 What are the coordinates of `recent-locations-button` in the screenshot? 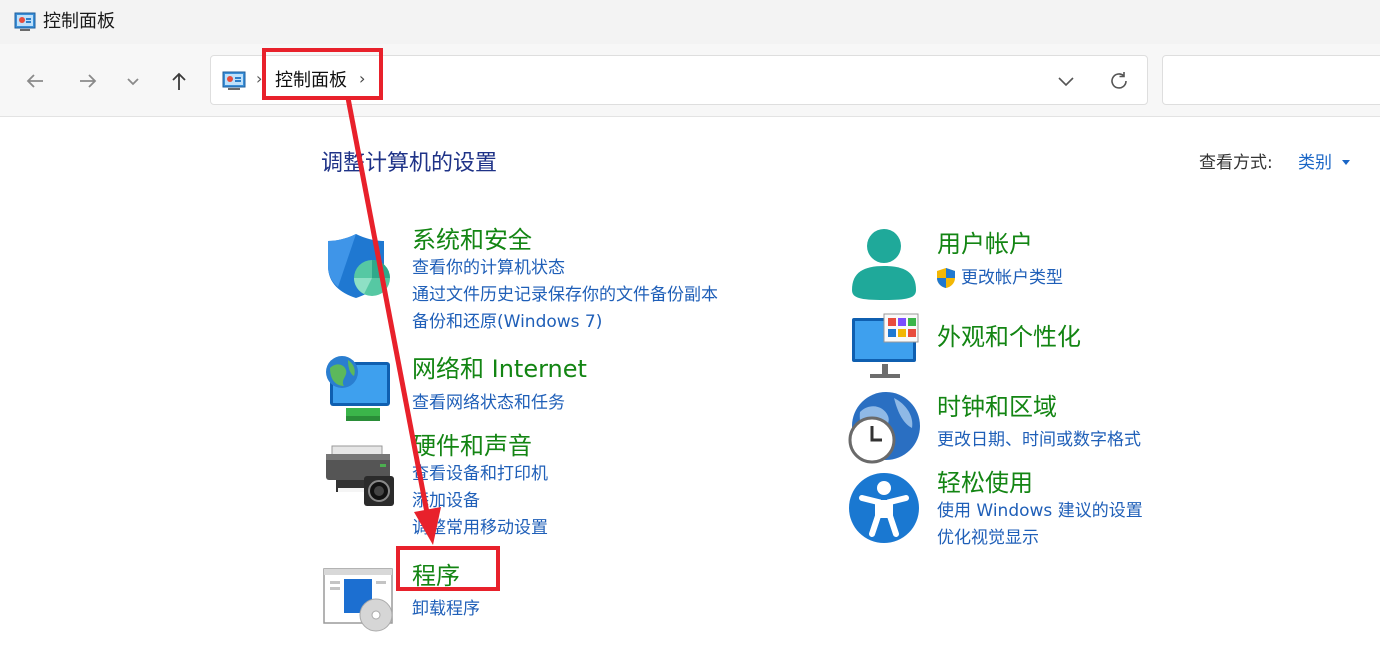 It's located at (133, 81).